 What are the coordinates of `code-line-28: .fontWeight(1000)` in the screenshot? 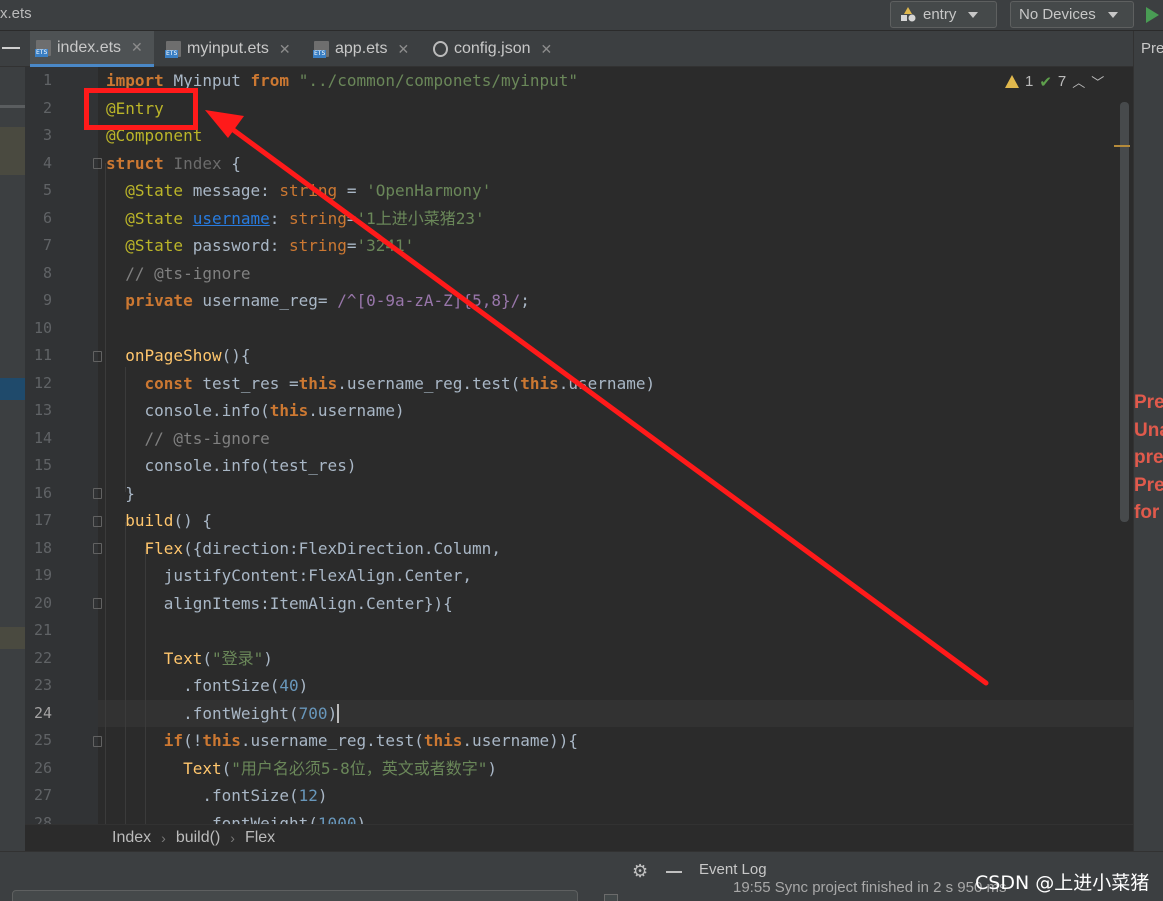 It's located at (236, 819).